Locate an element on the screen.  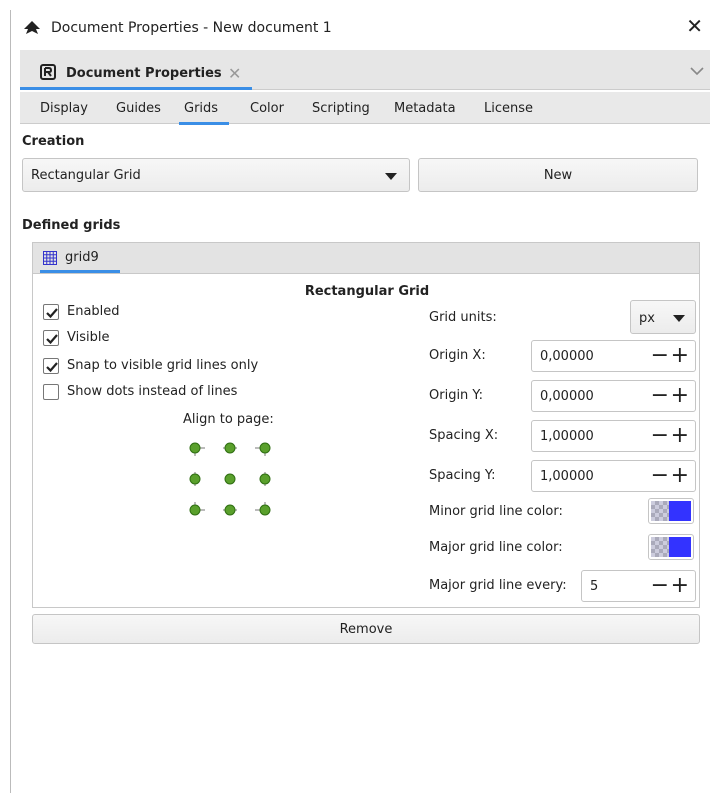
origin-y-decrement-button: − is located at coordinates (660, 396).